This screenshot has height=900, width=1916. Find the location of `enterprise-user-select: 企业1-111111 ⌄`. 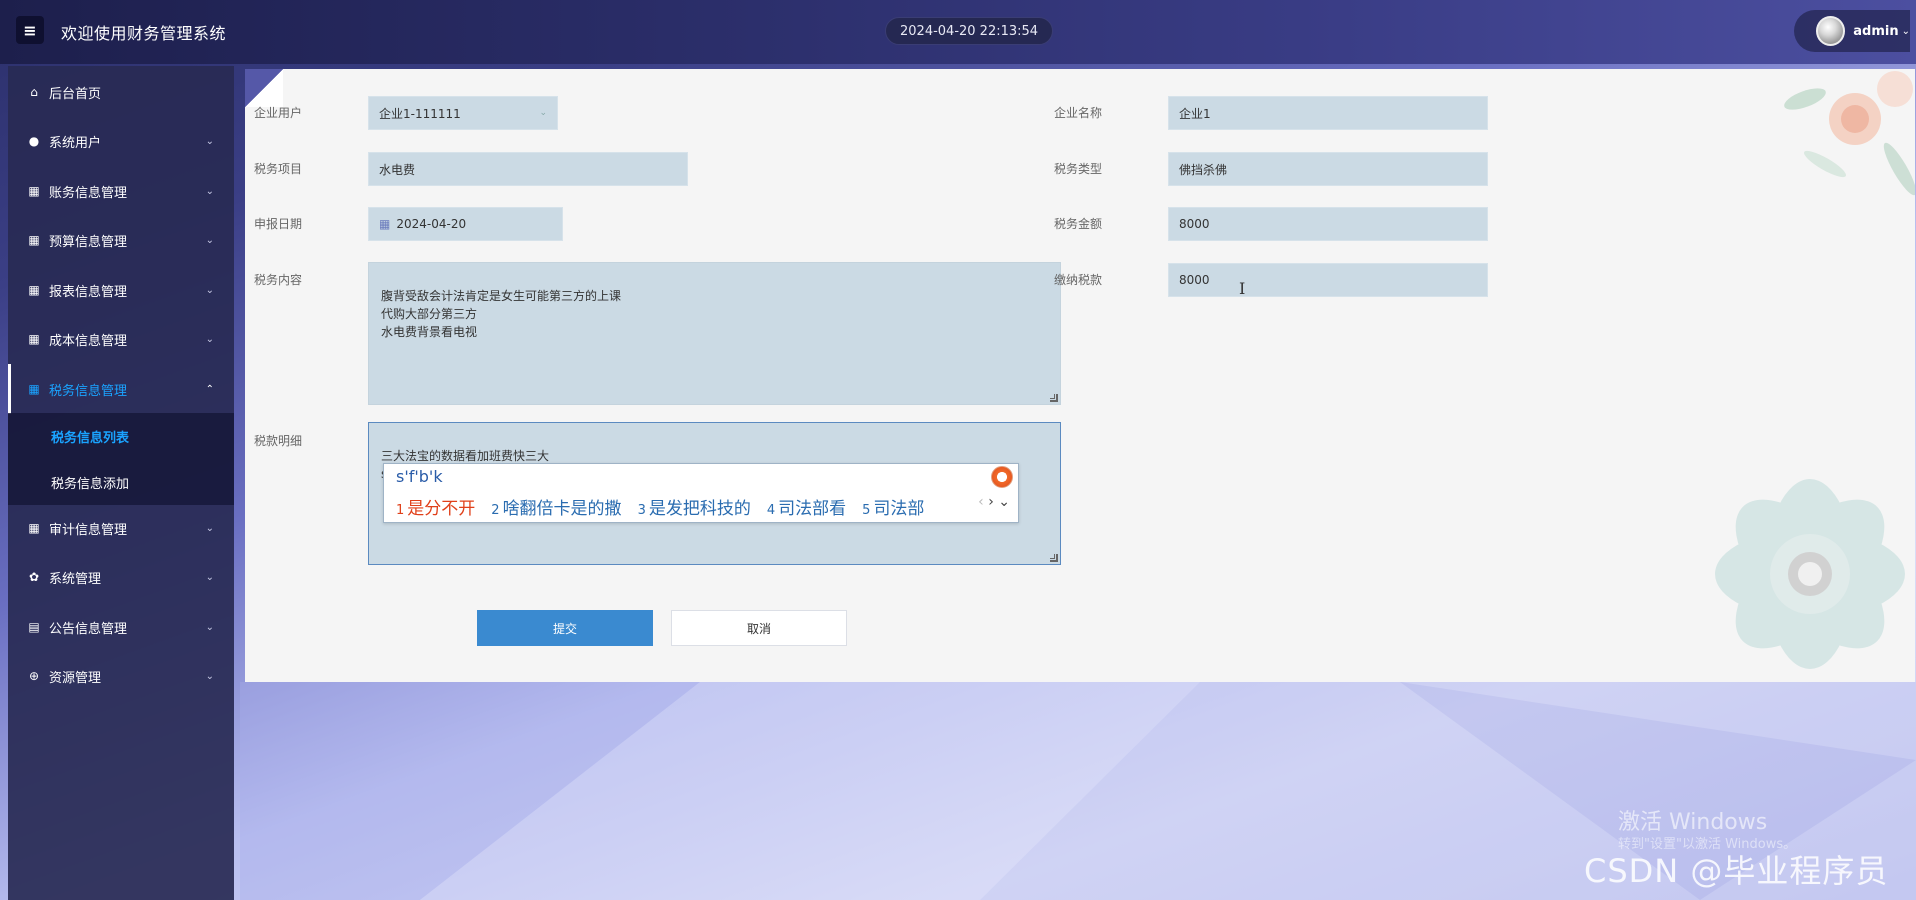

enterprise-user-select: 企业1-111111 ⌄ is located at coordinates (463, 113).